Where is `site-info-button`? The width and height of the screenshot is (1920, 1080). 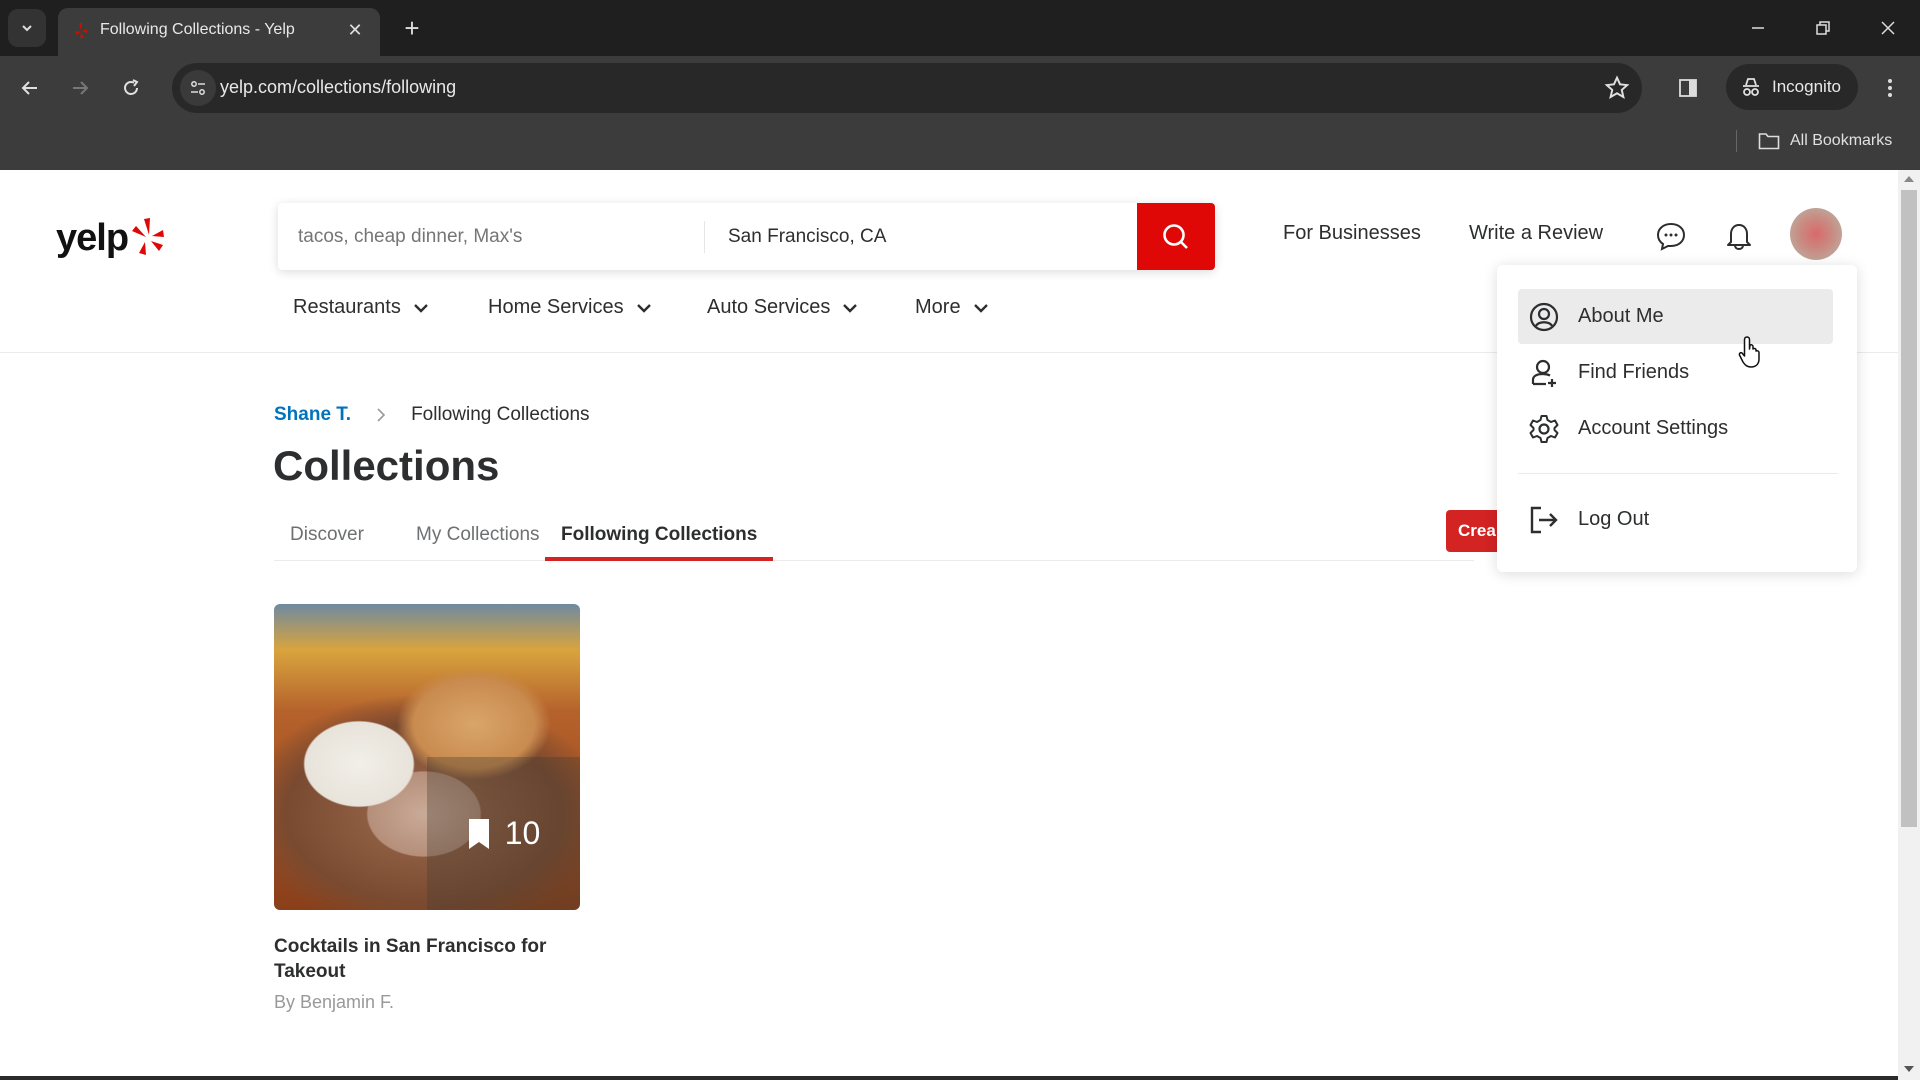 site-info-button is located at coordinates (198, 88).